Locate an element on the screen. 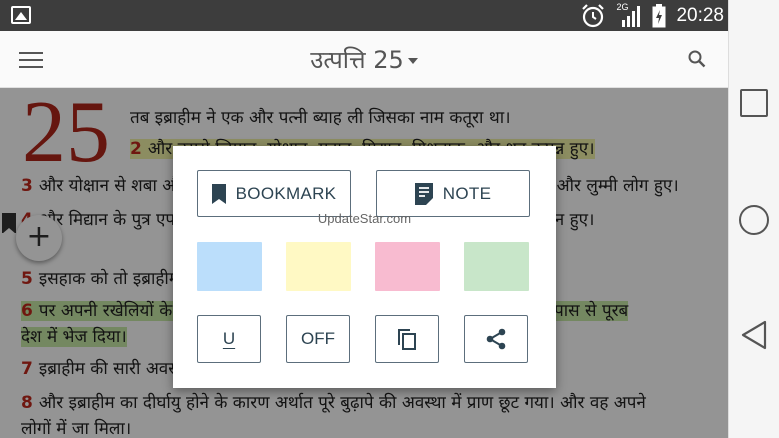 Image resolution: width=779 pixels, height=438 pixels. share-icon is located at coordinates (496, 339).